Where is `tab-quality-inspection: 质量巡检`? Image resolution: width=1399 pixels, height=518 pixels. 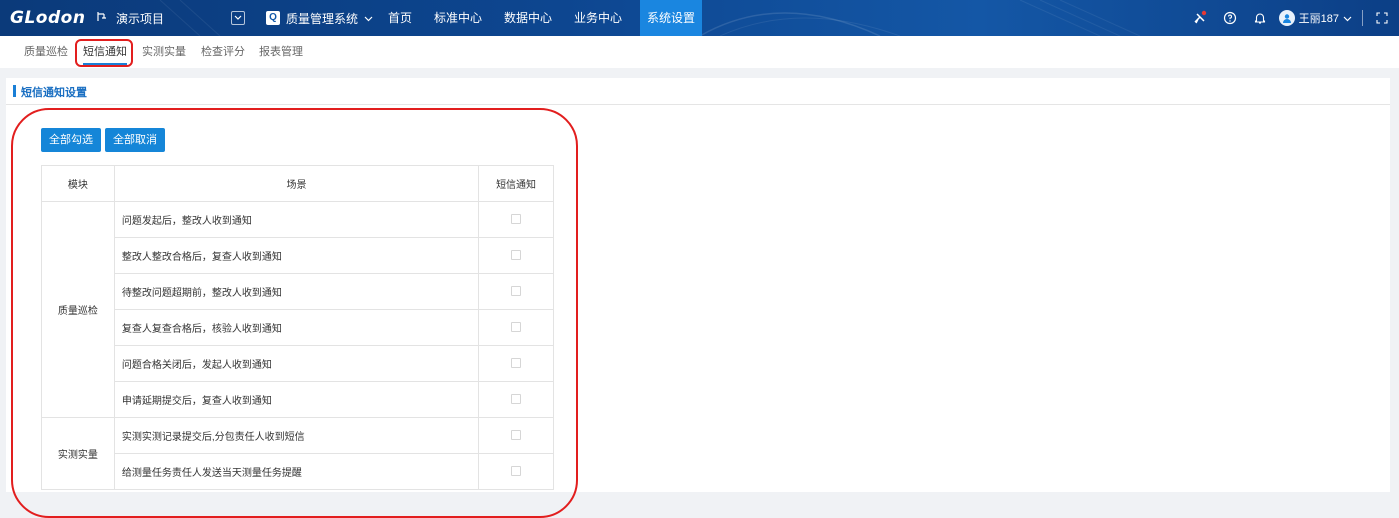 tab-quality-inspection: 质量巡检 is located at coordinates (46, 52).